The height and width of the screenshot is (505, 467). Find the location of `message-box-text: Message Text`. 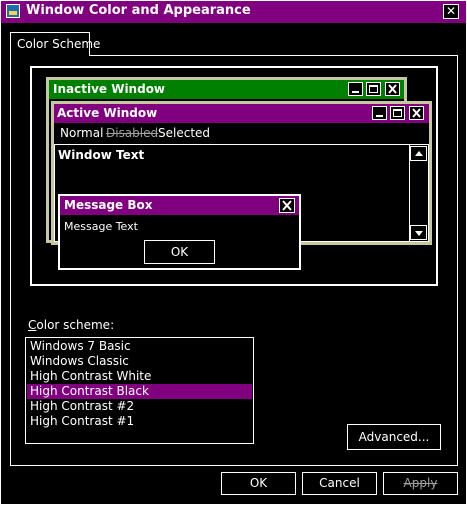

message-box-text: Message Text is located at coordinates (101, 226).